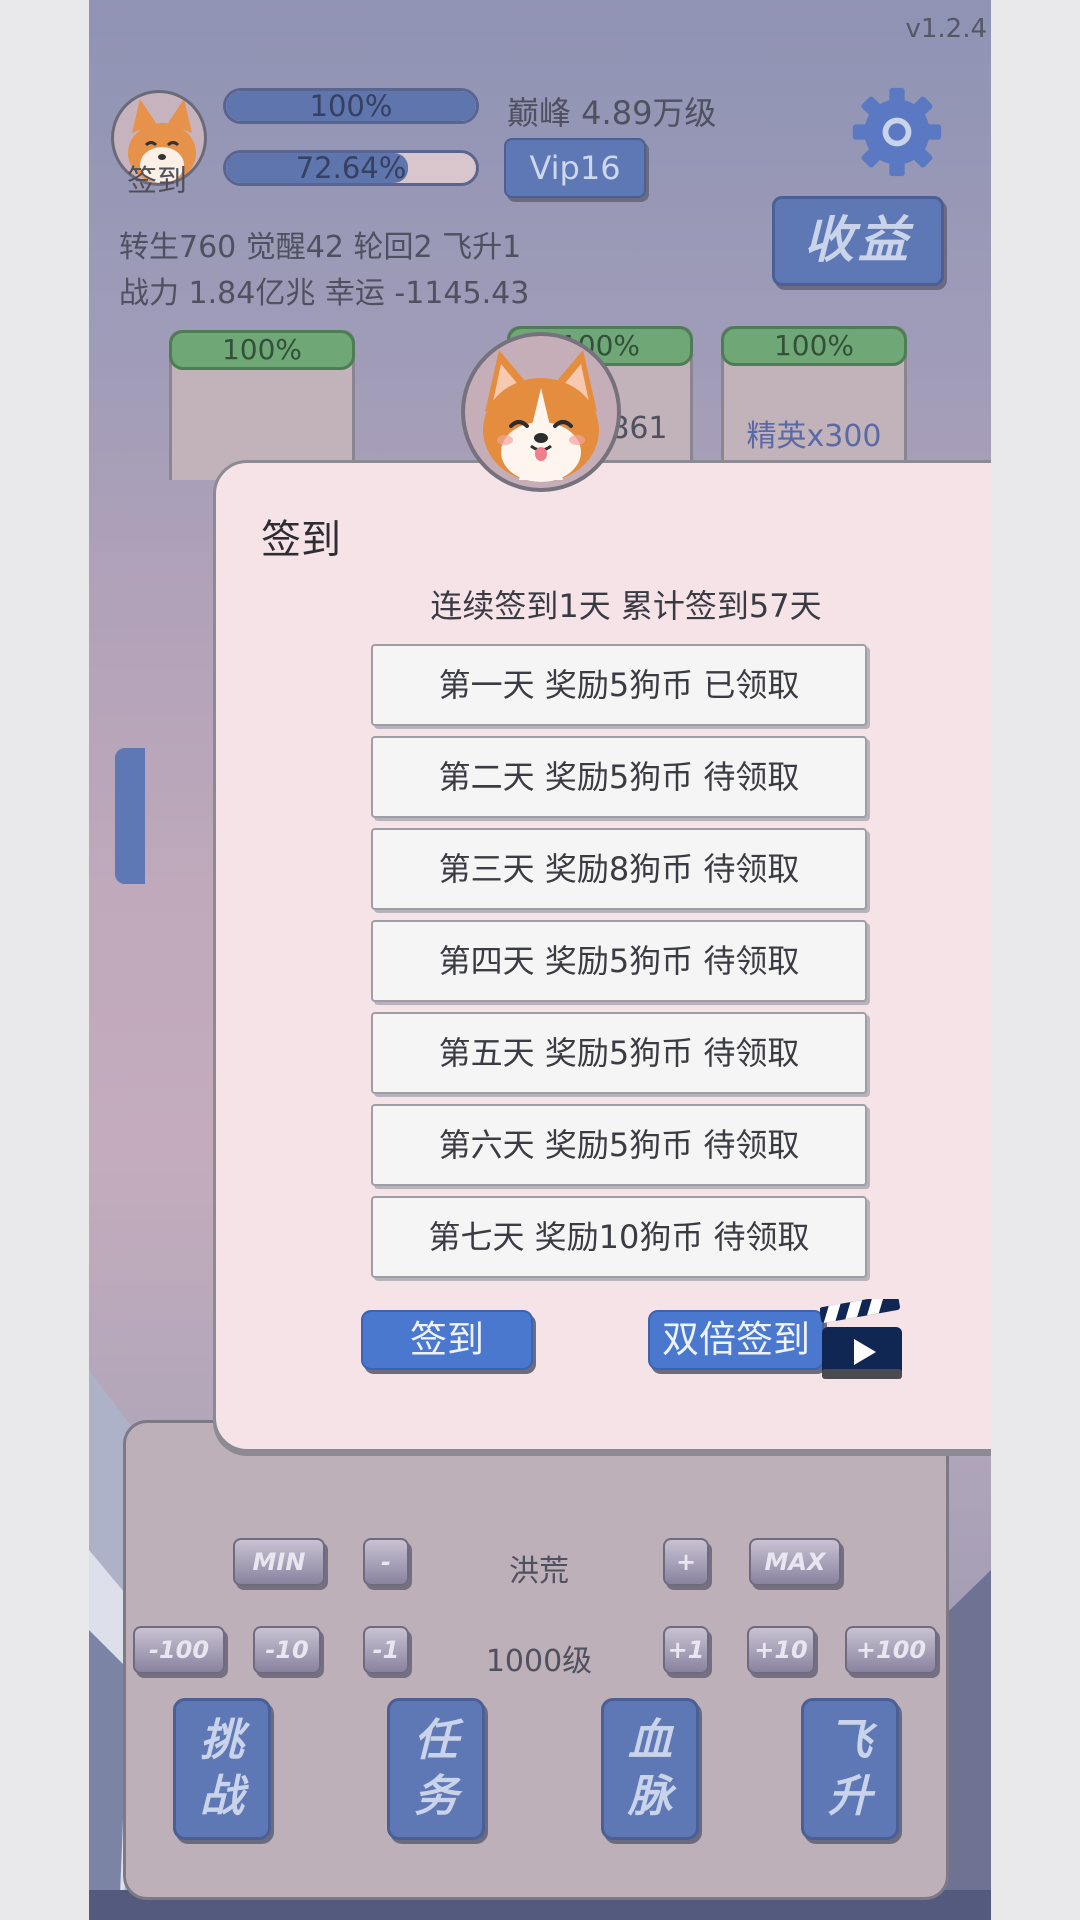 This screenshot has height=1920, width=1080. What do you see at coordinates (858, 241) in the screenshot?
I see `income-button: 收益` at bounding box center [858, 241].